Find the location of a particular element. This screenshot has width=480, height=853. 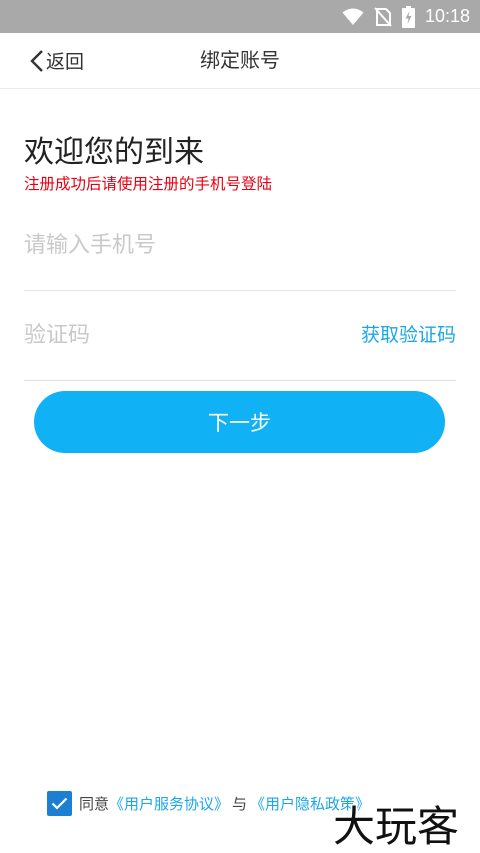

code-field: 获取验证码 is located at coordinates (240, 335).